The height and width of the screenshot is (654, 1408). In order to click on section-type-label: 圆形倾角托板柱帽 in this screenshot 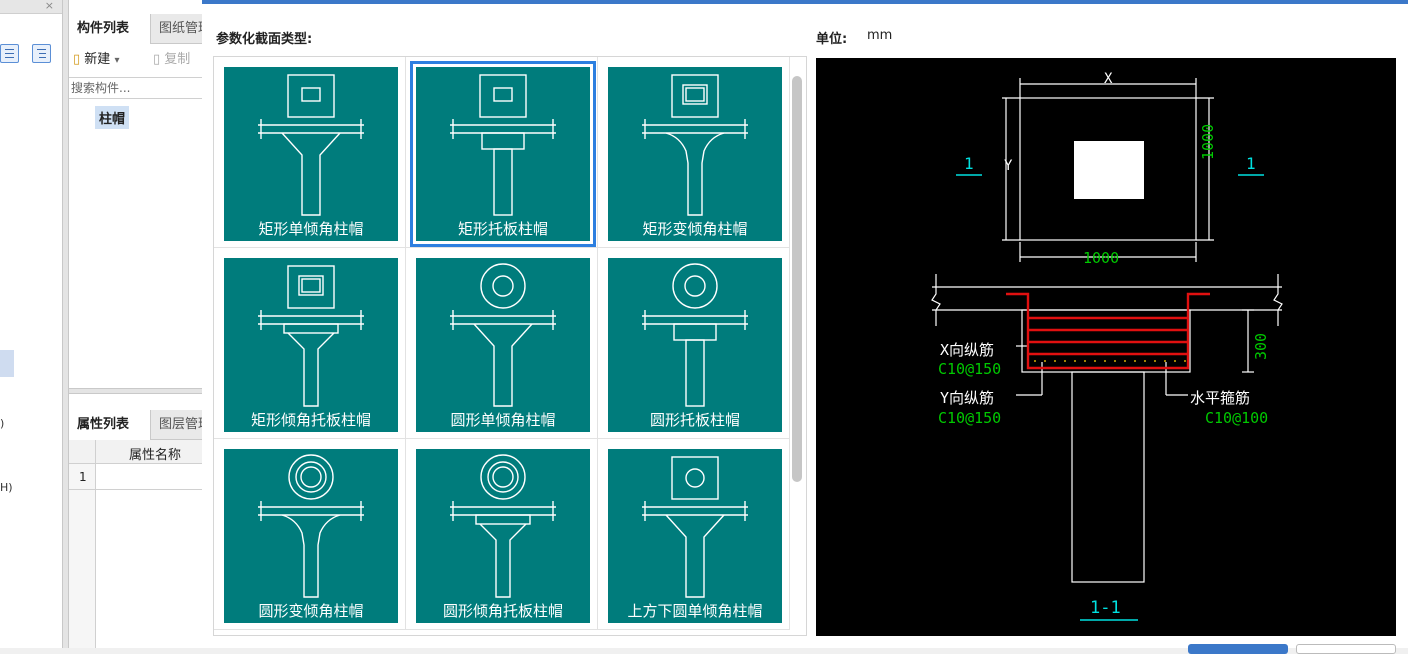, I will do `click(502, 611)`.